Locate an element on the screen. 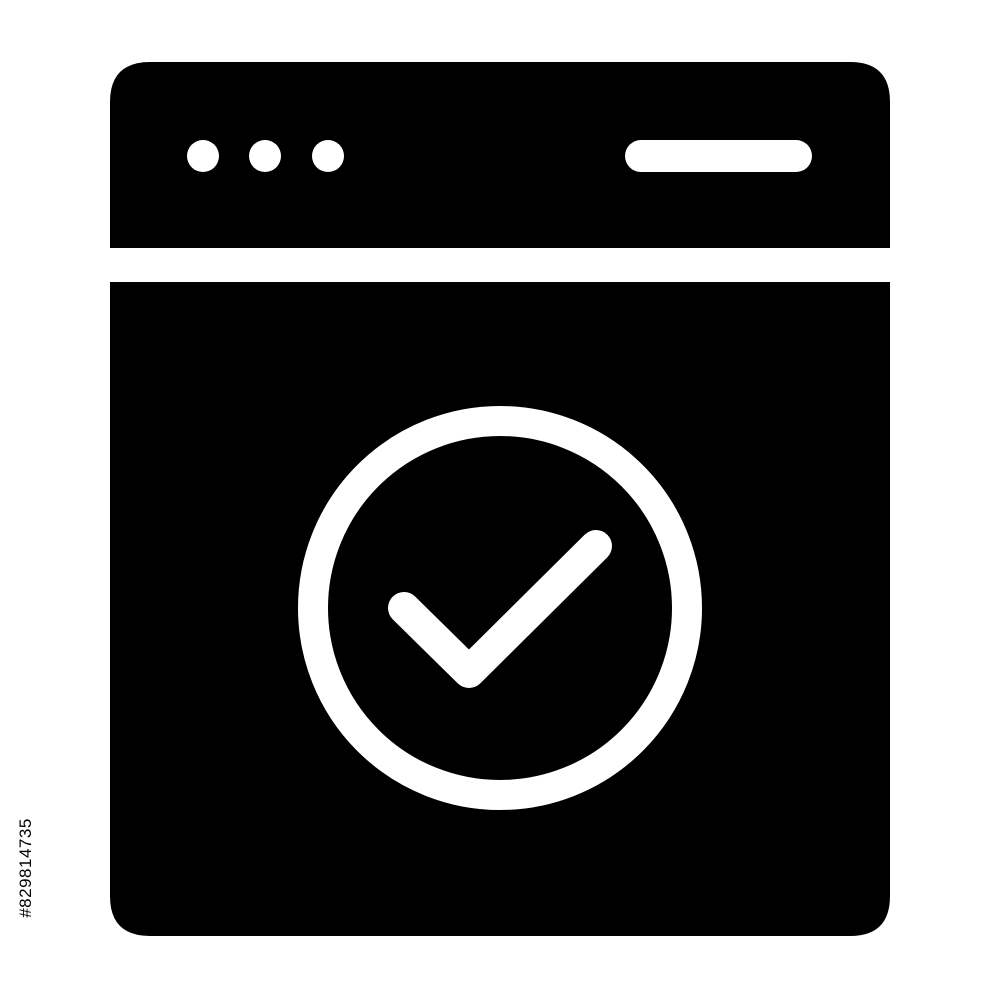 The image size is (1000, 1000). window-control-dots is located at coordinates (265, 156).